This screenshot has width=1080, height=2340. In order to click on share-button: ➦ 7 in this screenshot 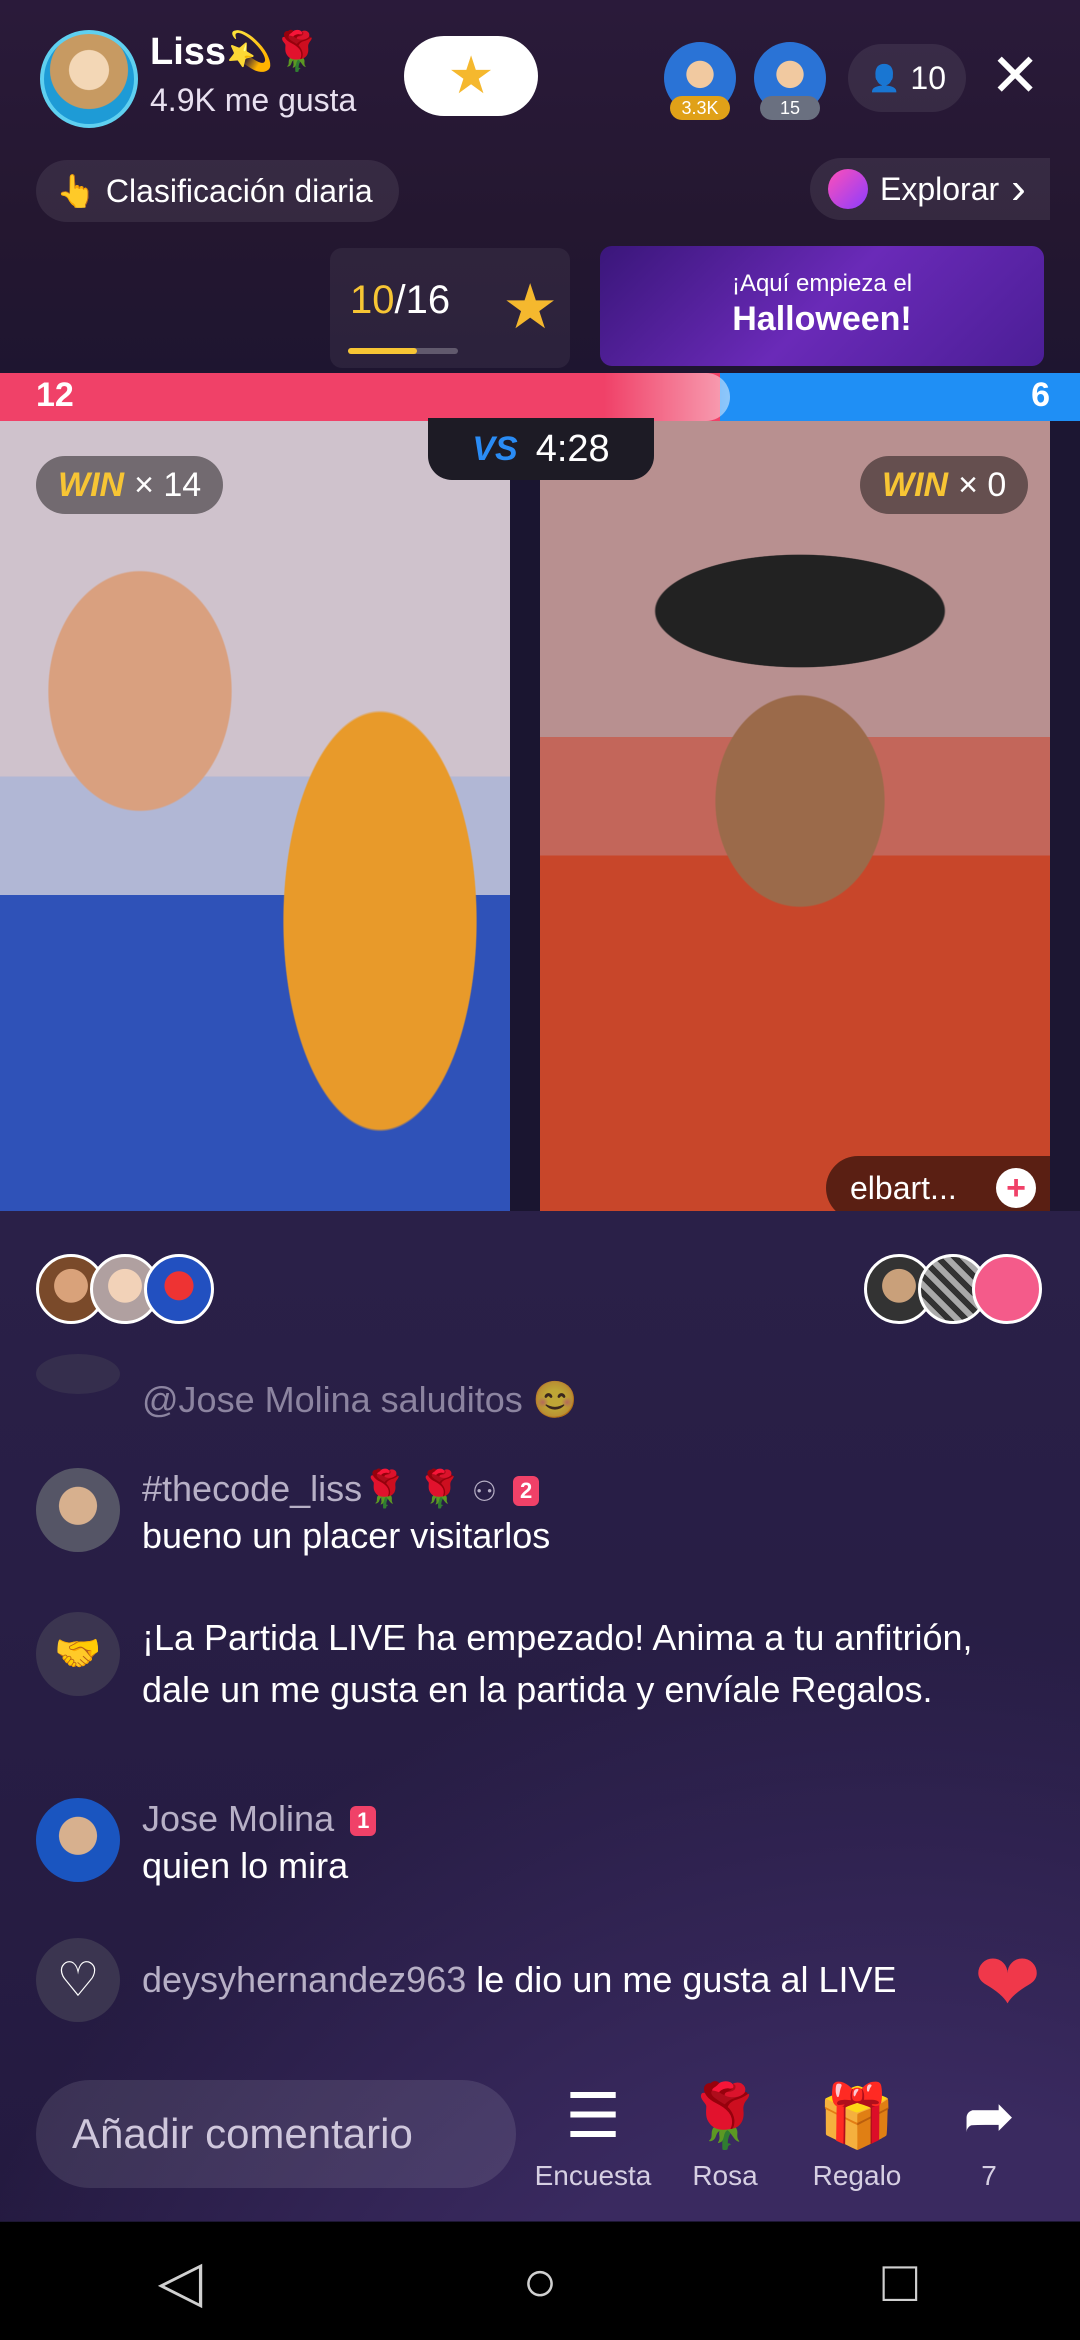, I will do `click(989, 2137)`.